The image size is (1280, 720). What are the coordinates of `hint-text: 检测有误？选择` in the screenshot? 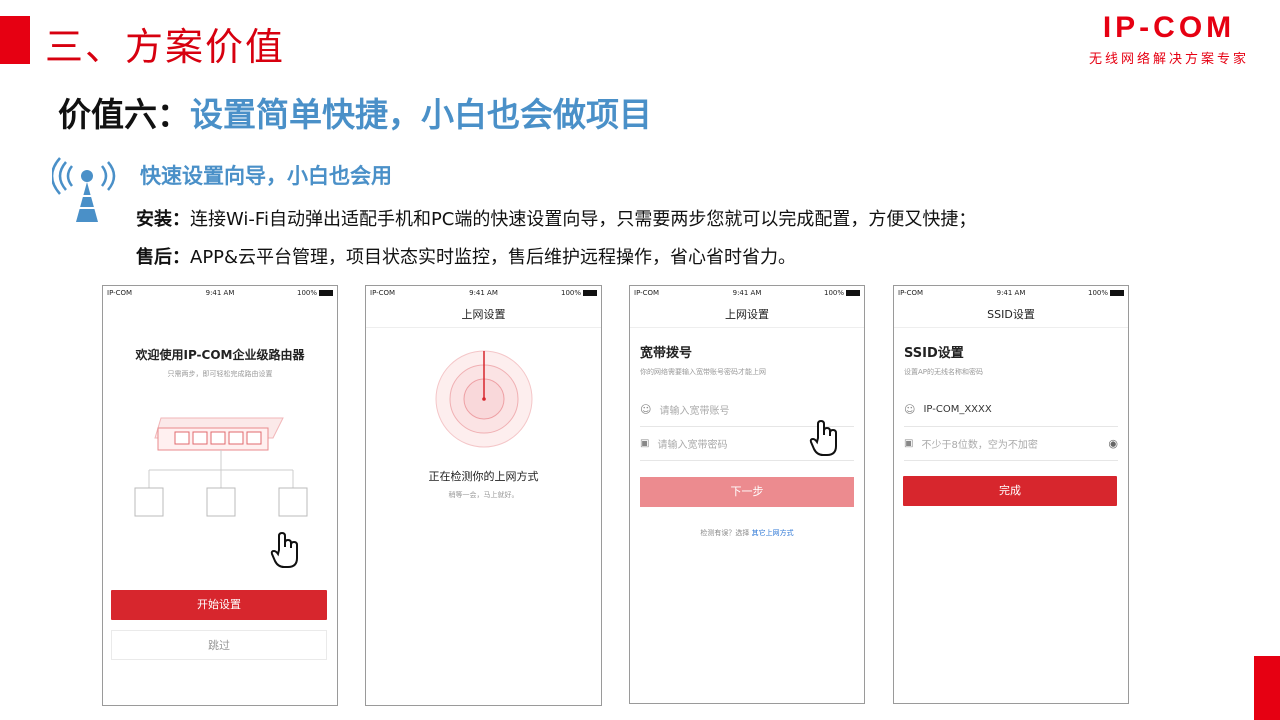 It's located at (725, 533).